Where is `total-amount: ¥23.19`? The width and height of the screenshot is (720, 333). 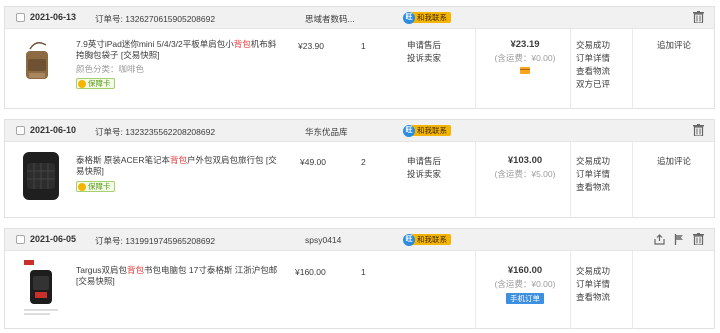
total-amount: ¥23.19 is located at coordinates (525, 44).